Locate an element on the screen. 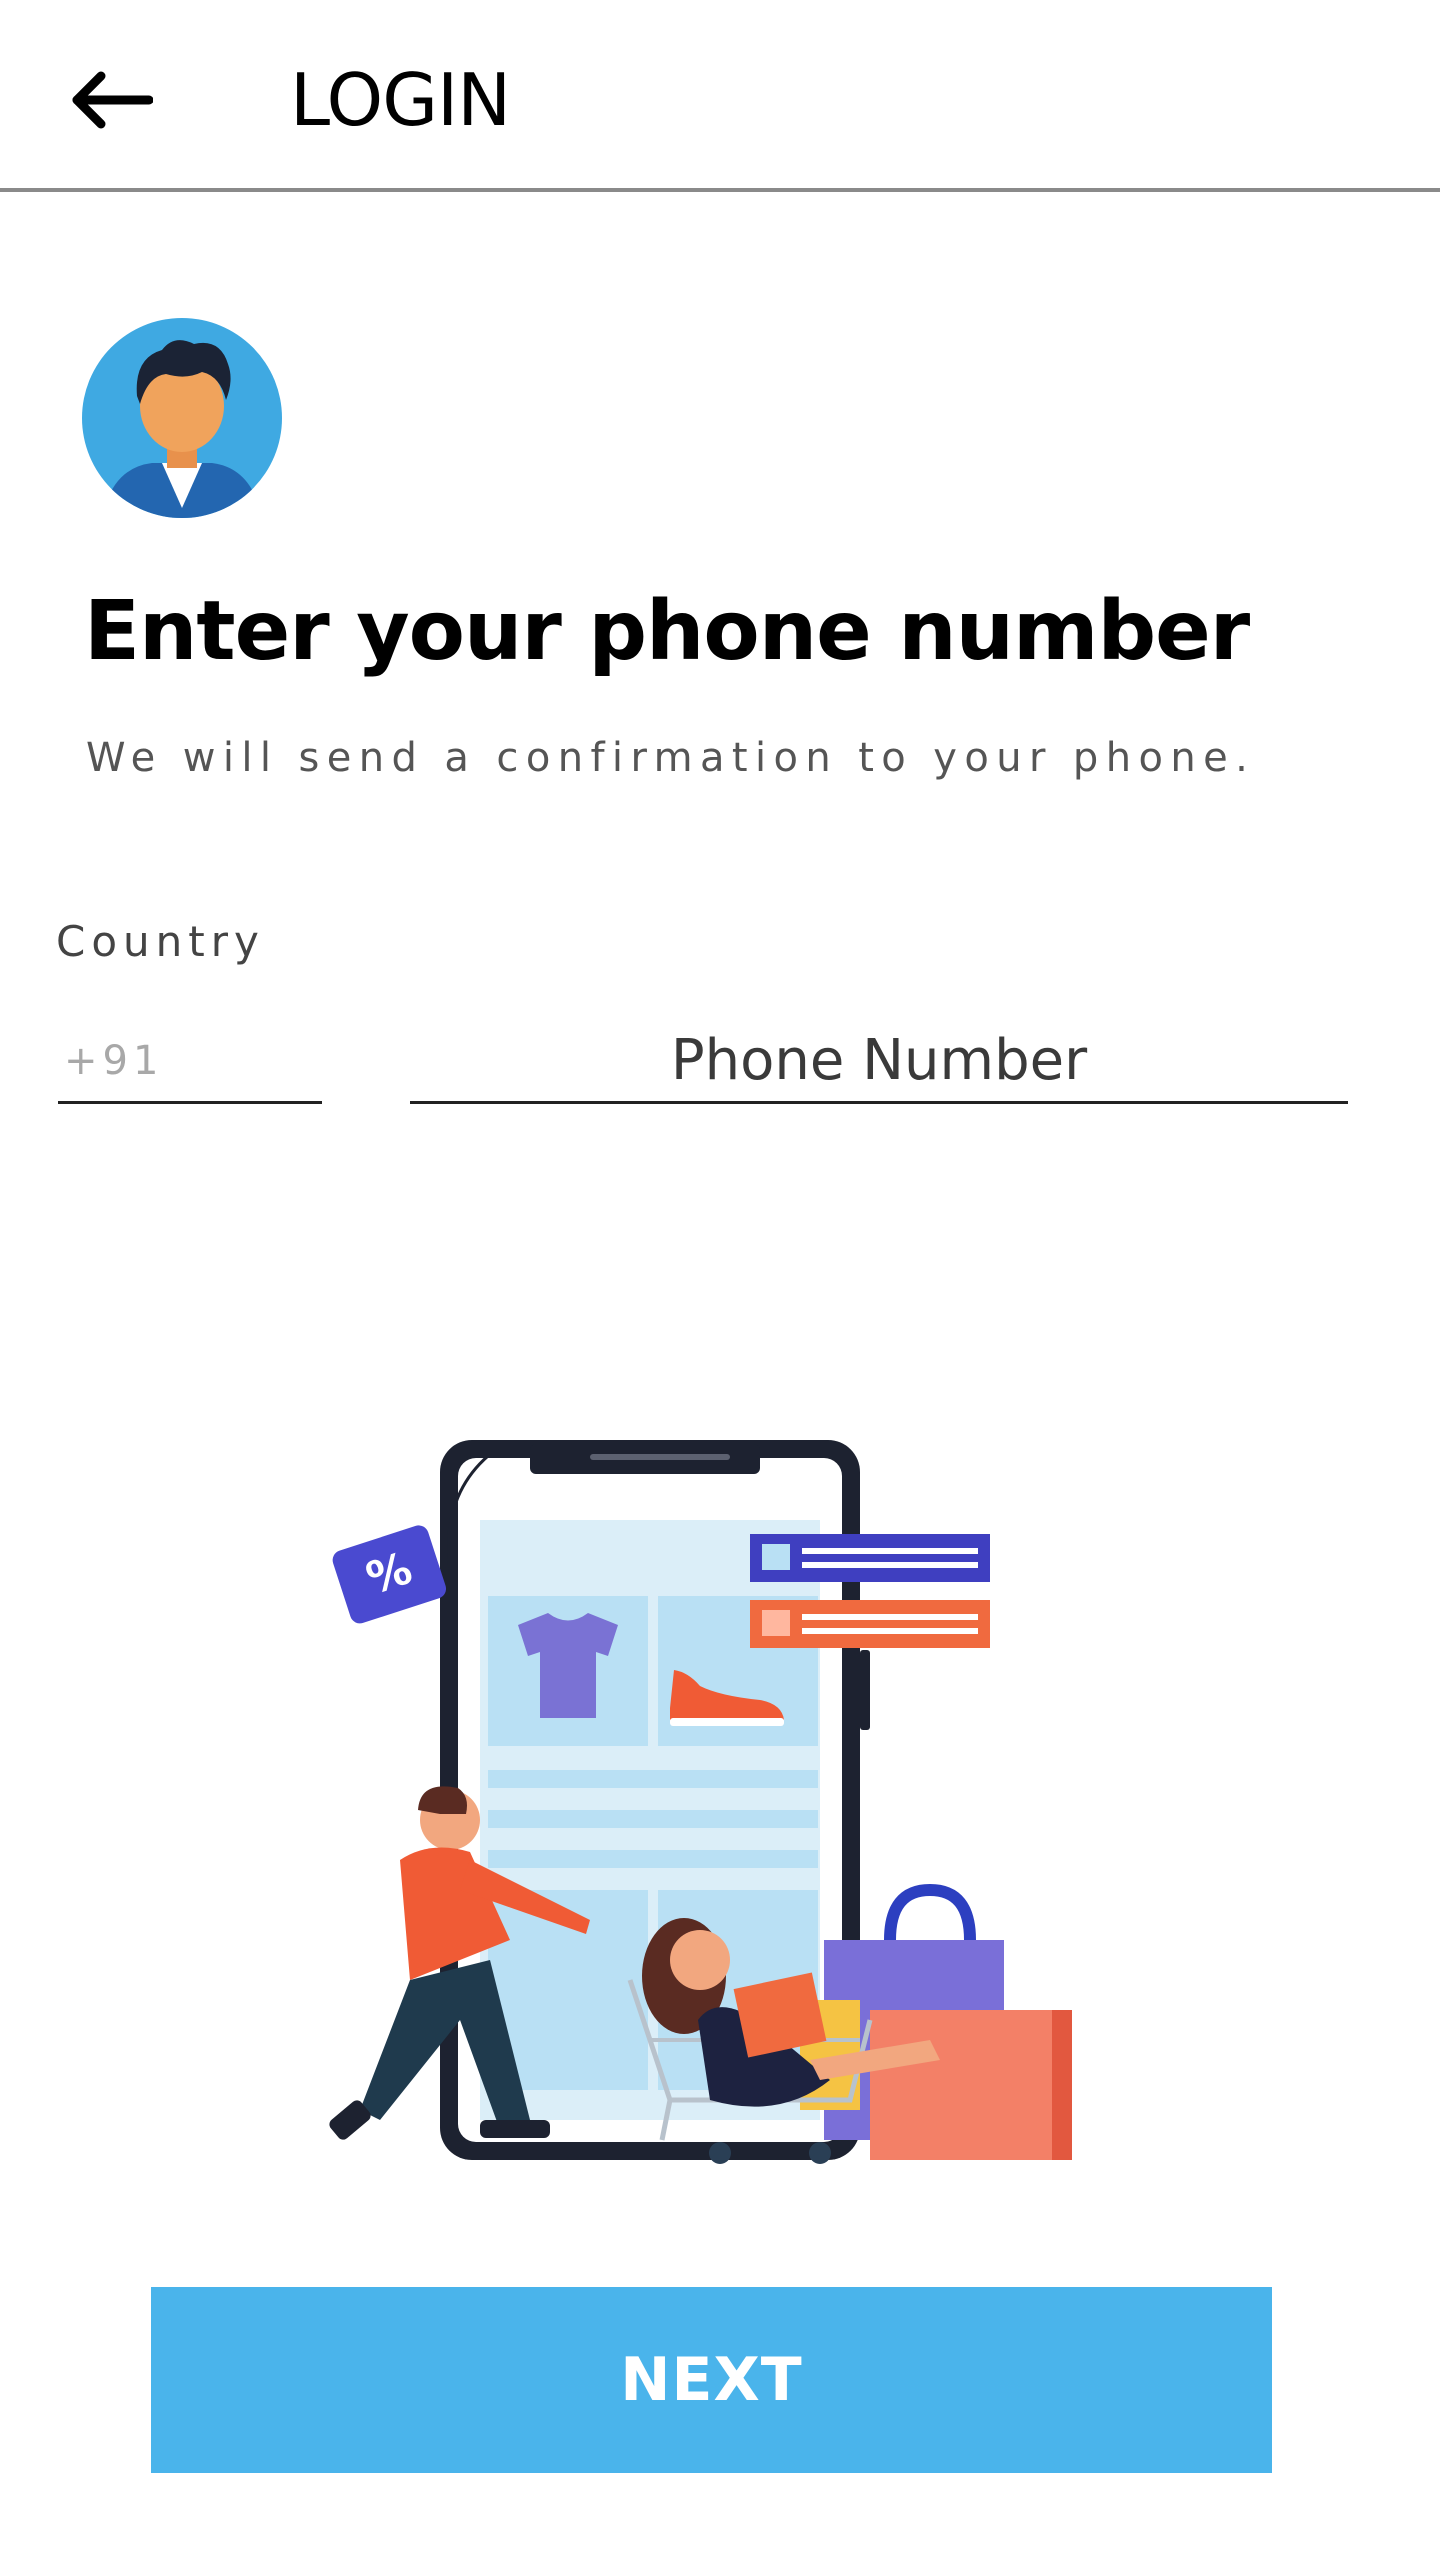  back-button is located at coordinates (110, 100).